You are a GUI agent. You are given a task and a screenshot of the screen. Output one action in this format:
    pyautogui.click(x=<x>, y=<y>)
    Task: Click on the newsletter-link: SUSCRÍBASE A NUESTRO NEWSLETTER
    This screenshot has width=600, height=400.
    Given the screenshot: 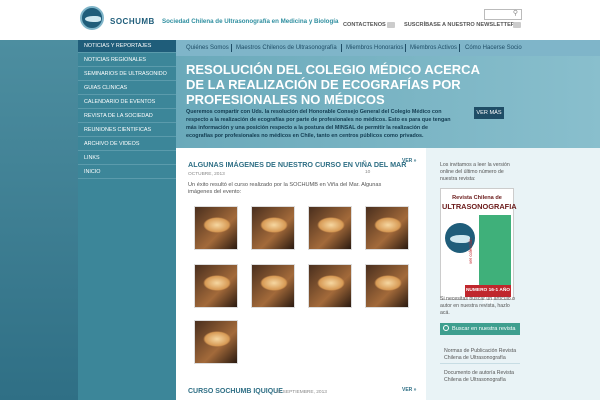 What is the action you would take?
    pyautogui.click(x=459, y=25)
    